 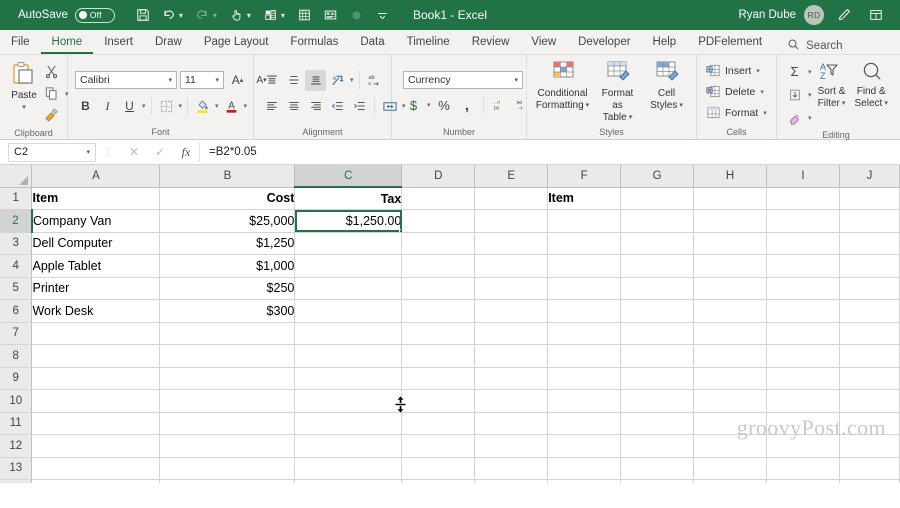 What do you see at coordinates (543, 42) in the screenshot?
I see `tab-view: View` at bounding box center [543, 42].